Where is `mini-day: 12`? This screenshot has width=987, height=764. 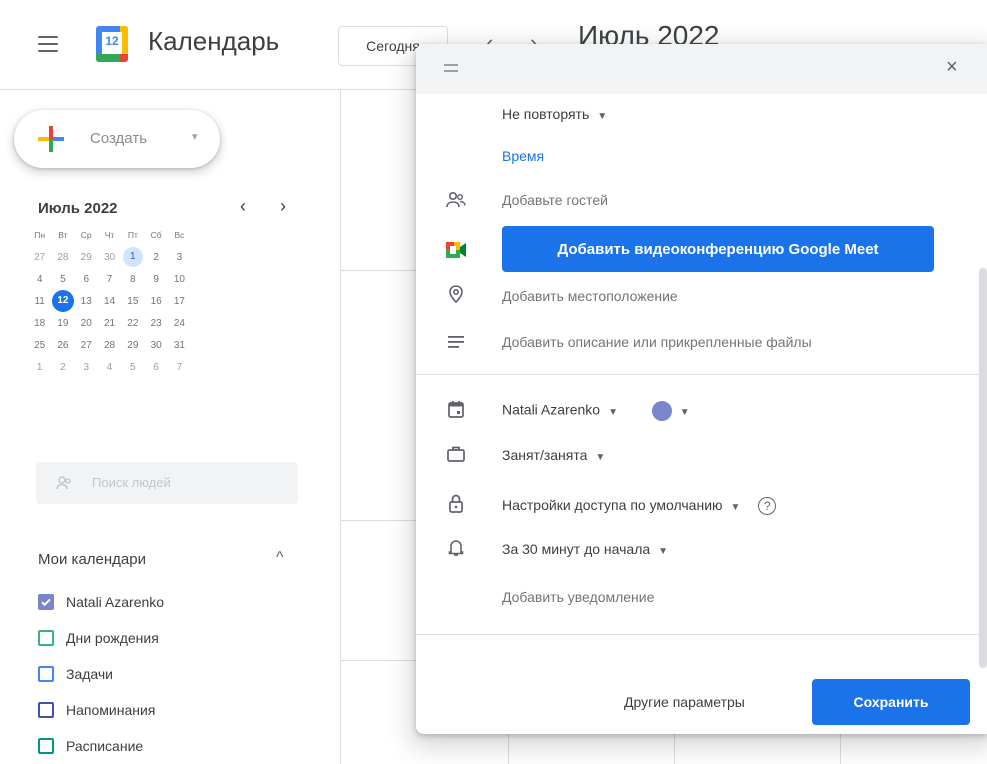 mini-day: 12 is located at coordinates (62, 301).